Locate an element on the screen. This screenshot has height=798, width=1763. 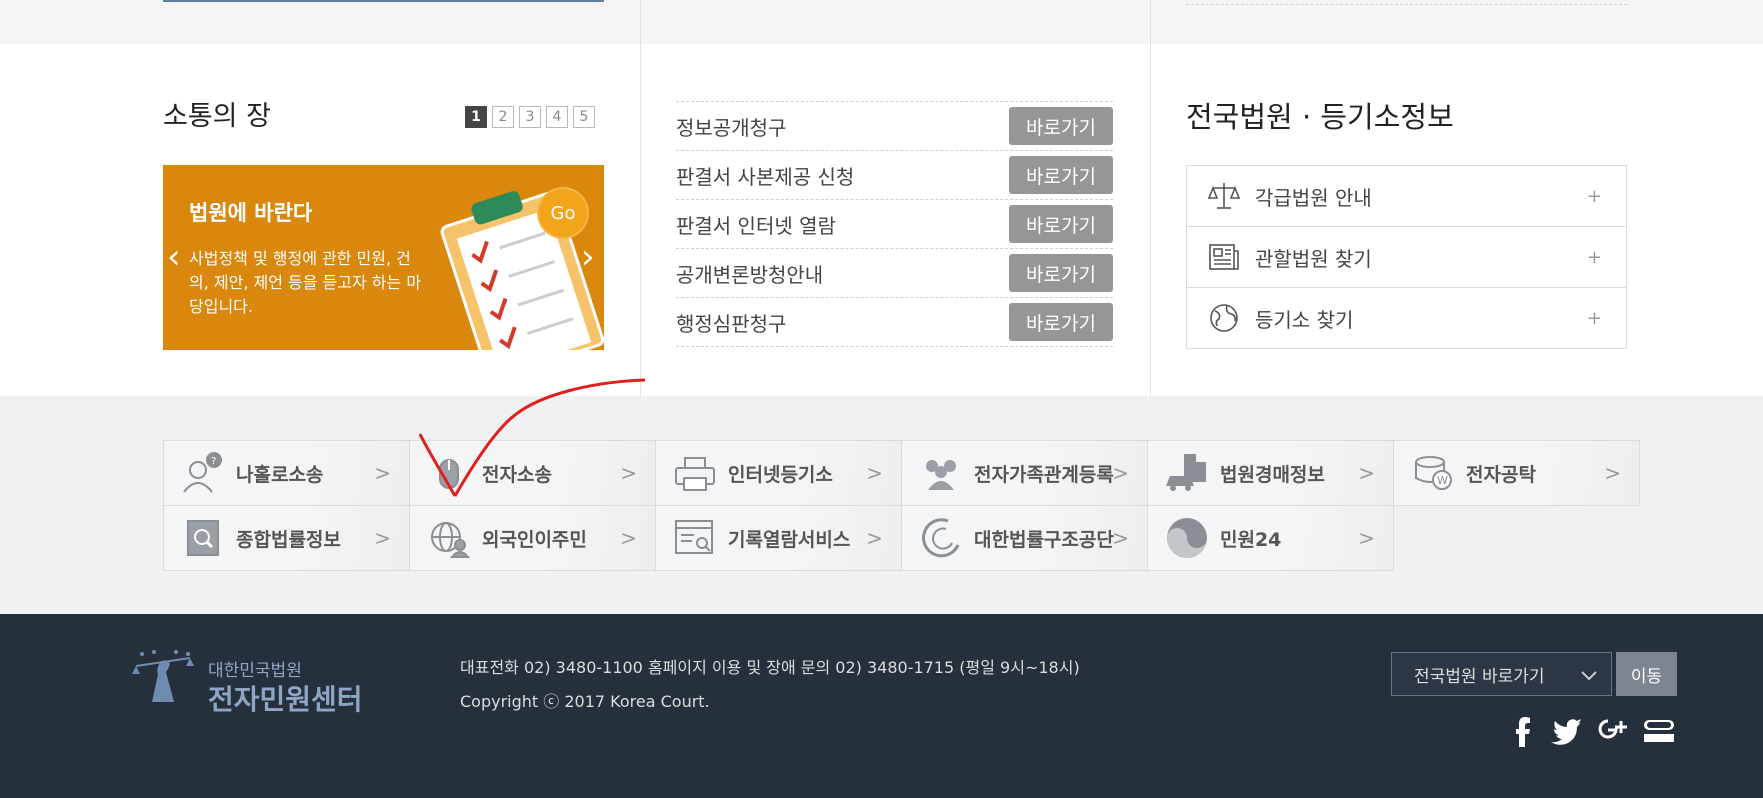
link-self-litigation: ? 나홀로소송 > is located at coordinates (286, 473).